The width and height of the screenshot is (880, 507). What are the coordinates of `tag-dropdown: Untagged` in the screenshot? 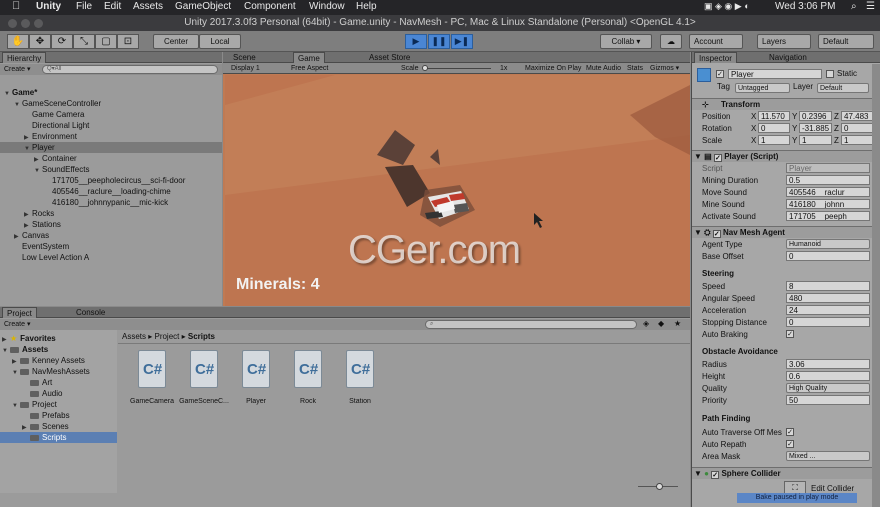 It's located at (762, 88).